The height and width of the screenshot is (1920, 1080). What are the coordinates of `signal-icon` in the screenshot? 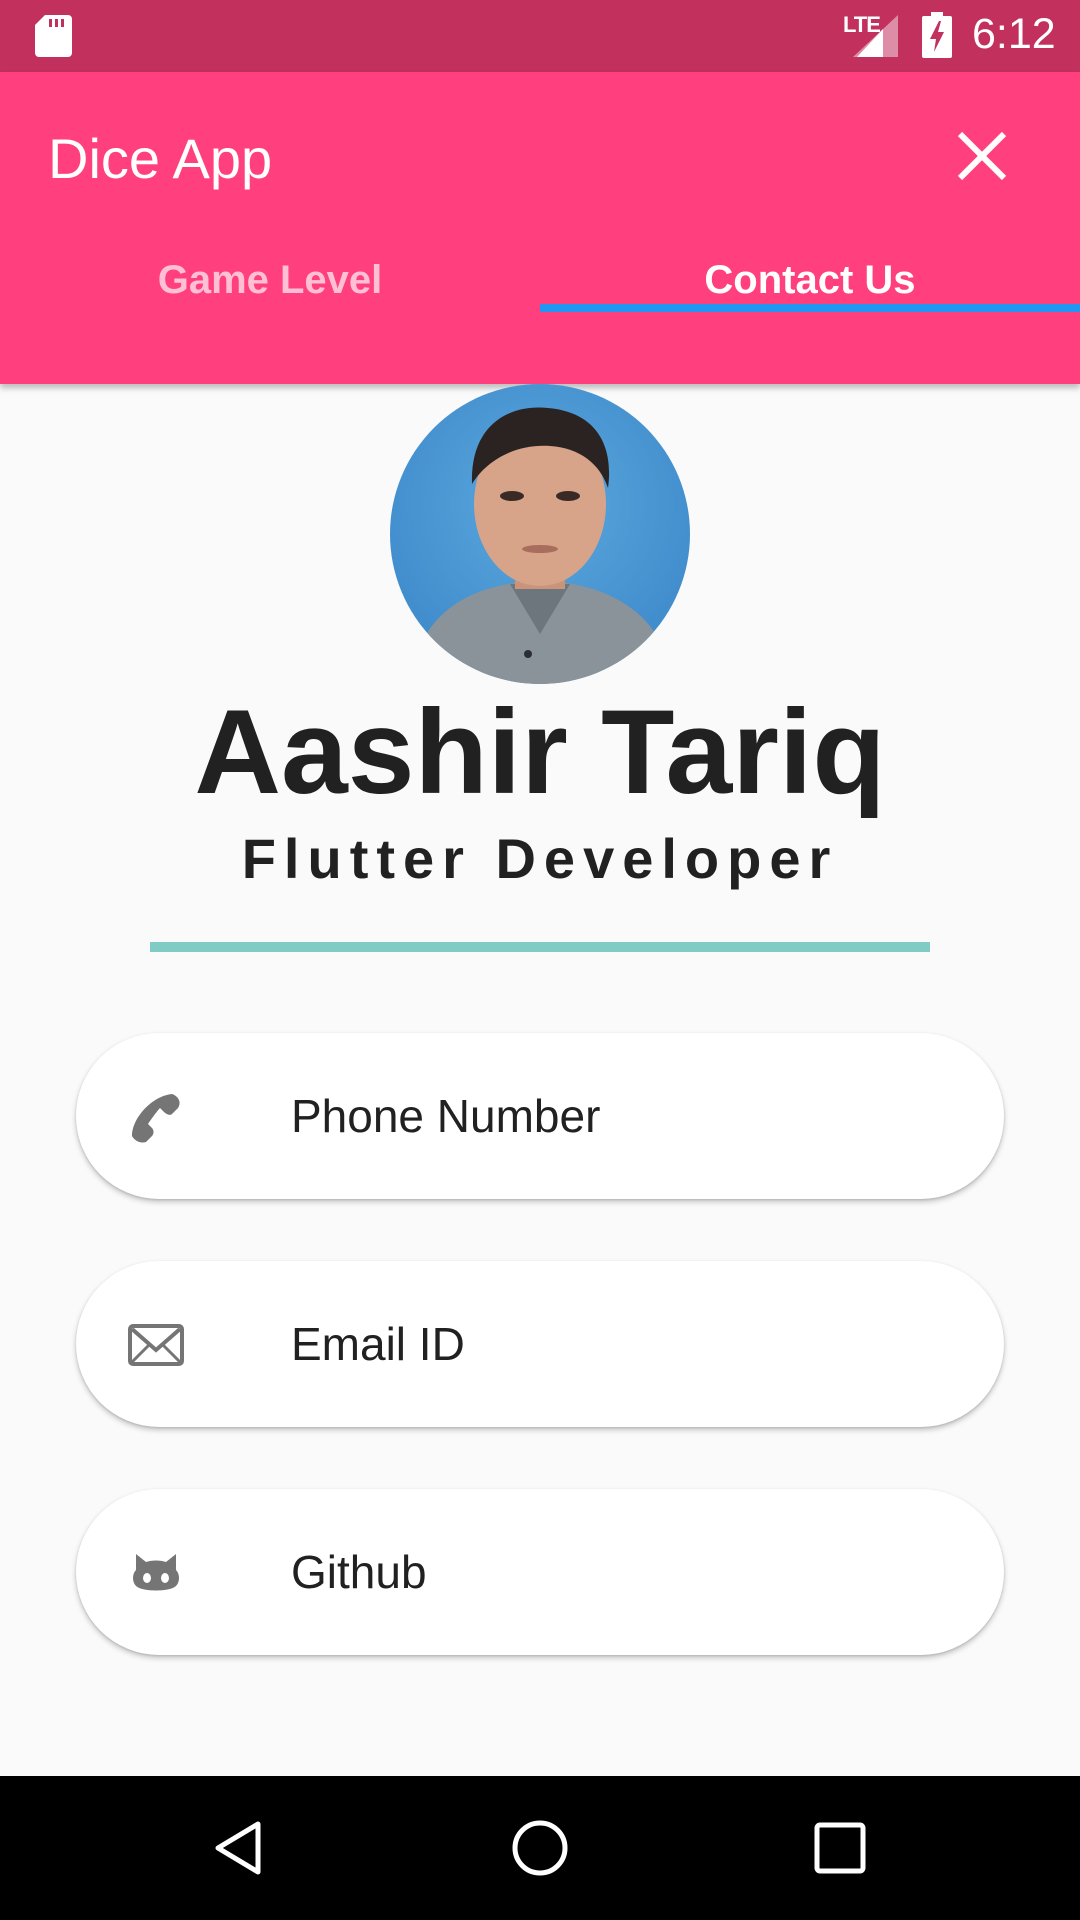 It's located at (875, 36).